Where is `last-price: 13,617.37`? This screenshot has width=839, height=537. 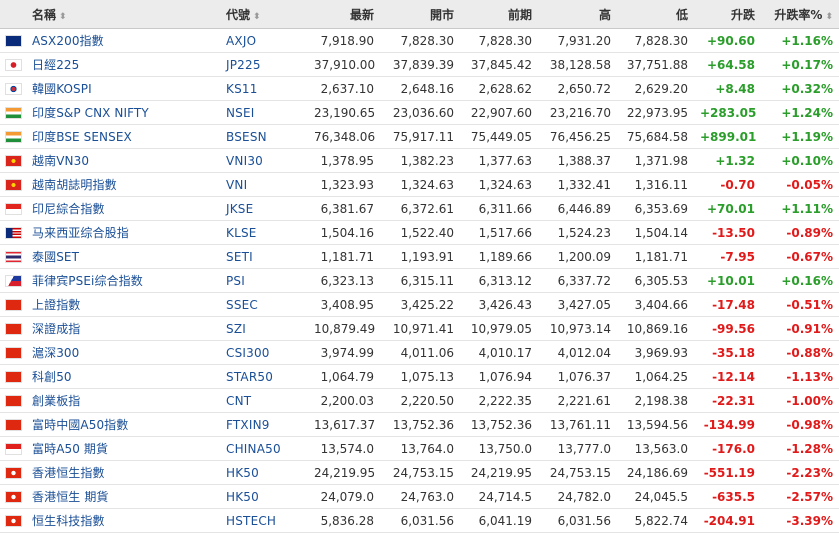 last-price: 13,617.37 is located at coordinates (344, 424).